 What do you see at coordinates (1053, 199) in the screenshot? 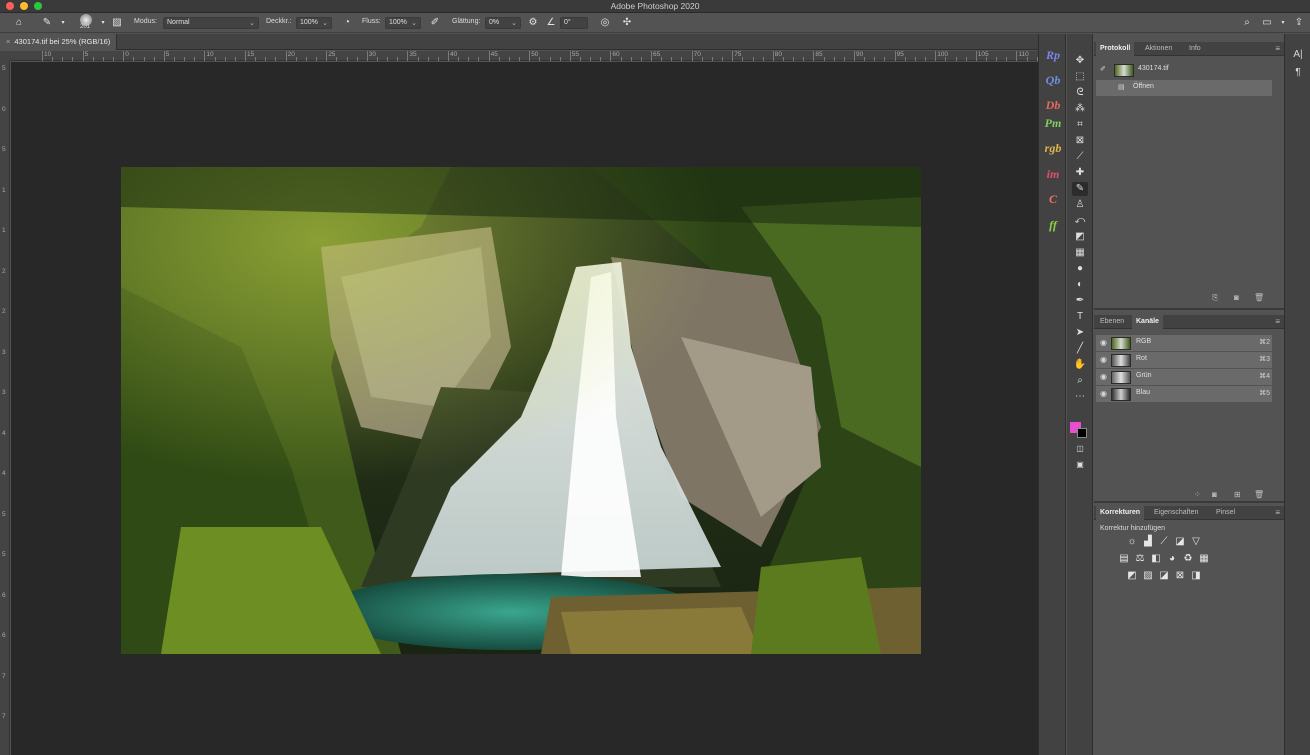
I see `plugin-c-icon: C` at bounding box center [1053, 199].